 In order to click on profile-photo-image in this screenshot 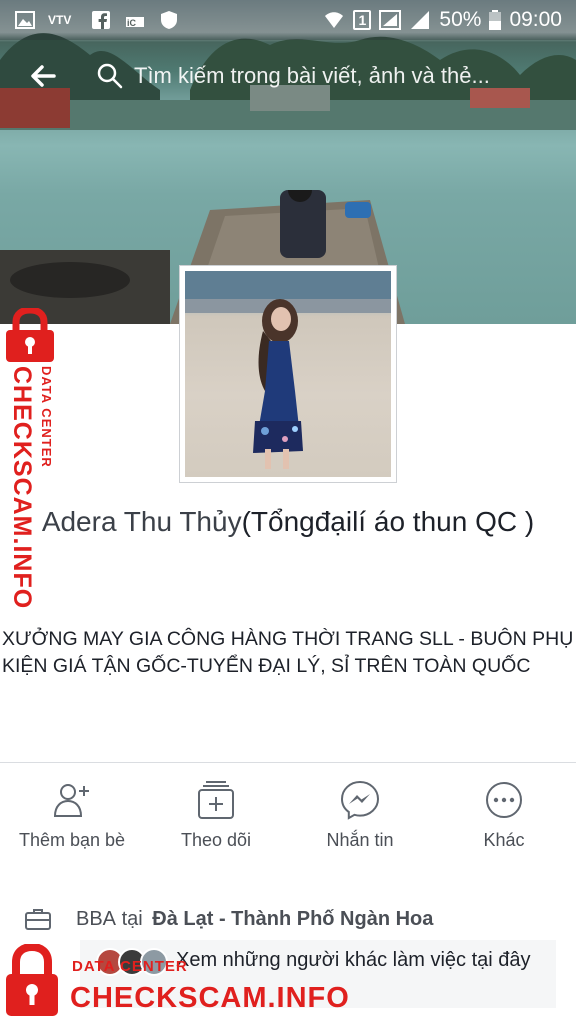, I will do `click(288, 374)`.